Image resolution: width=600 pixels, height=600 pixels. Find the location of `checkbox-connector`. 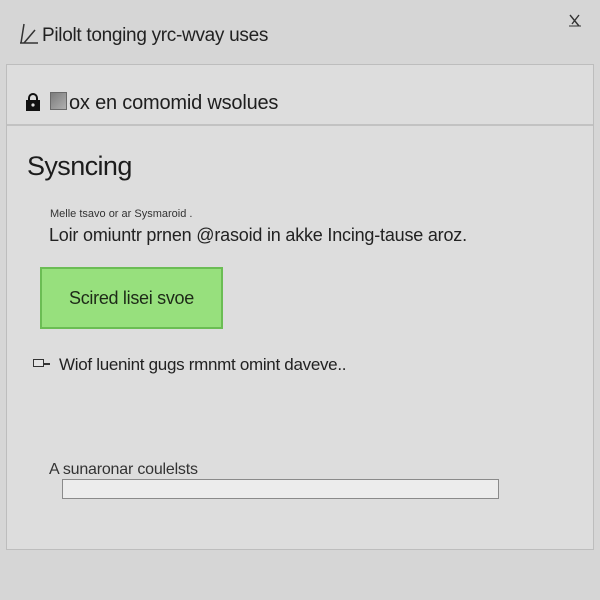

checkbox-connector is located at coordinates (47, 364).